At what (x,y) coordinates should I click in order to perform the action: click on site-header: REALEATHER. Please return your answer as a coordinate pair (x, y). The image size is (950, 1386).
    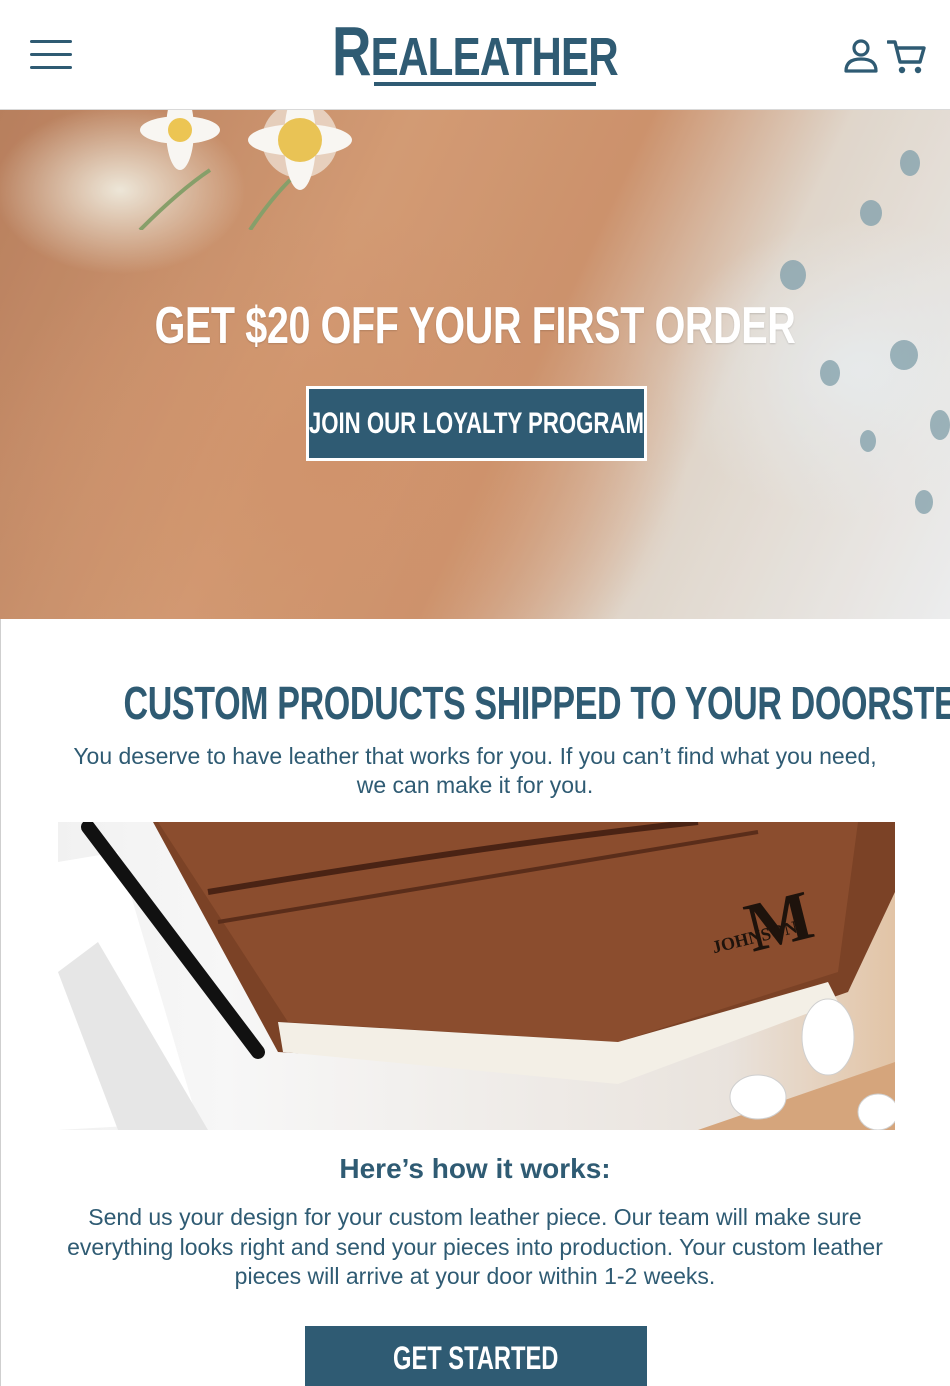
    Looking at the image, I should click on (475, 55).